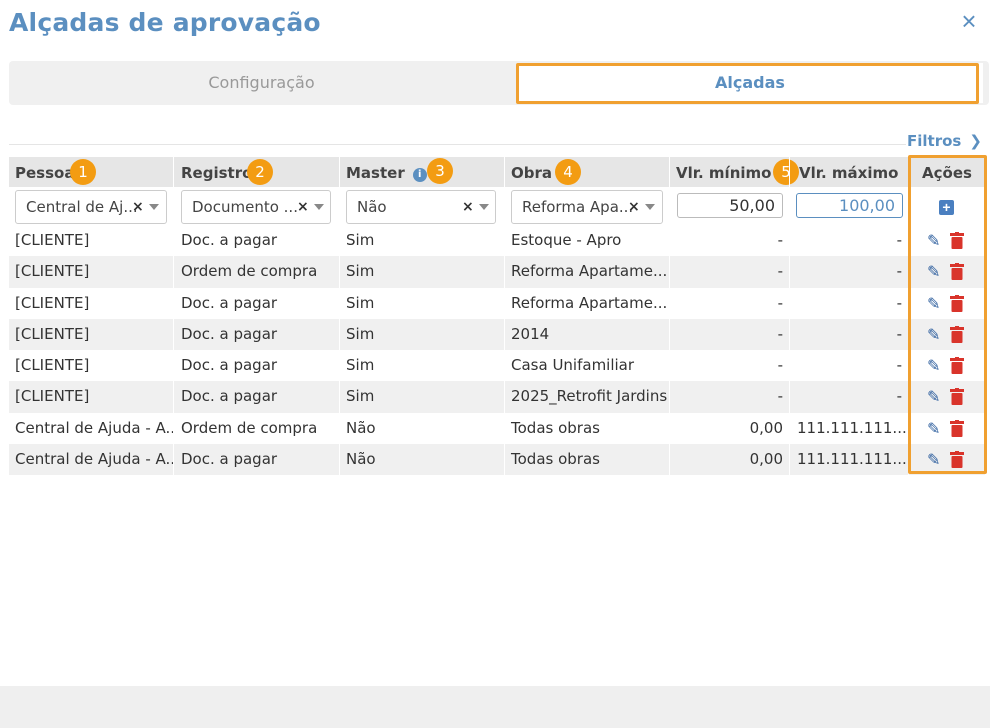 This screenshot has height=728, width=990. I want to click on close-icon: ×, so click(969, 21).